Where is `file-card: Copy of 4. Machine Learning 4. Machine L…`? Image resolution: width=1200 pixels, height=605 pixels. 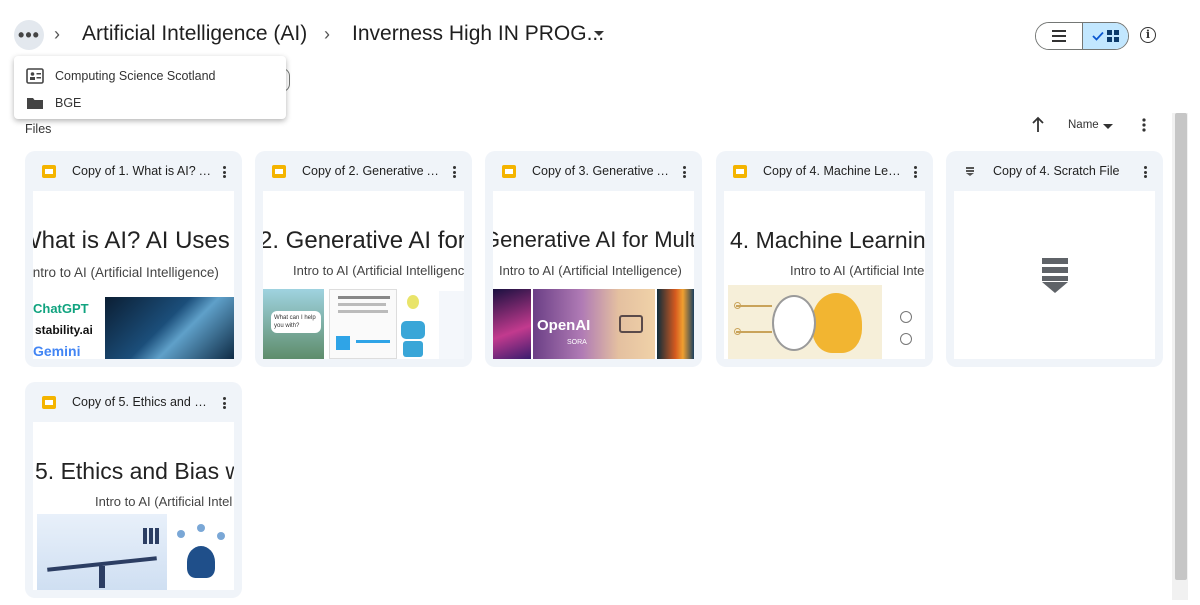 file-card: Copy of 4. Machine Learning 4. Machine L… is located at coordinates (824, 259).